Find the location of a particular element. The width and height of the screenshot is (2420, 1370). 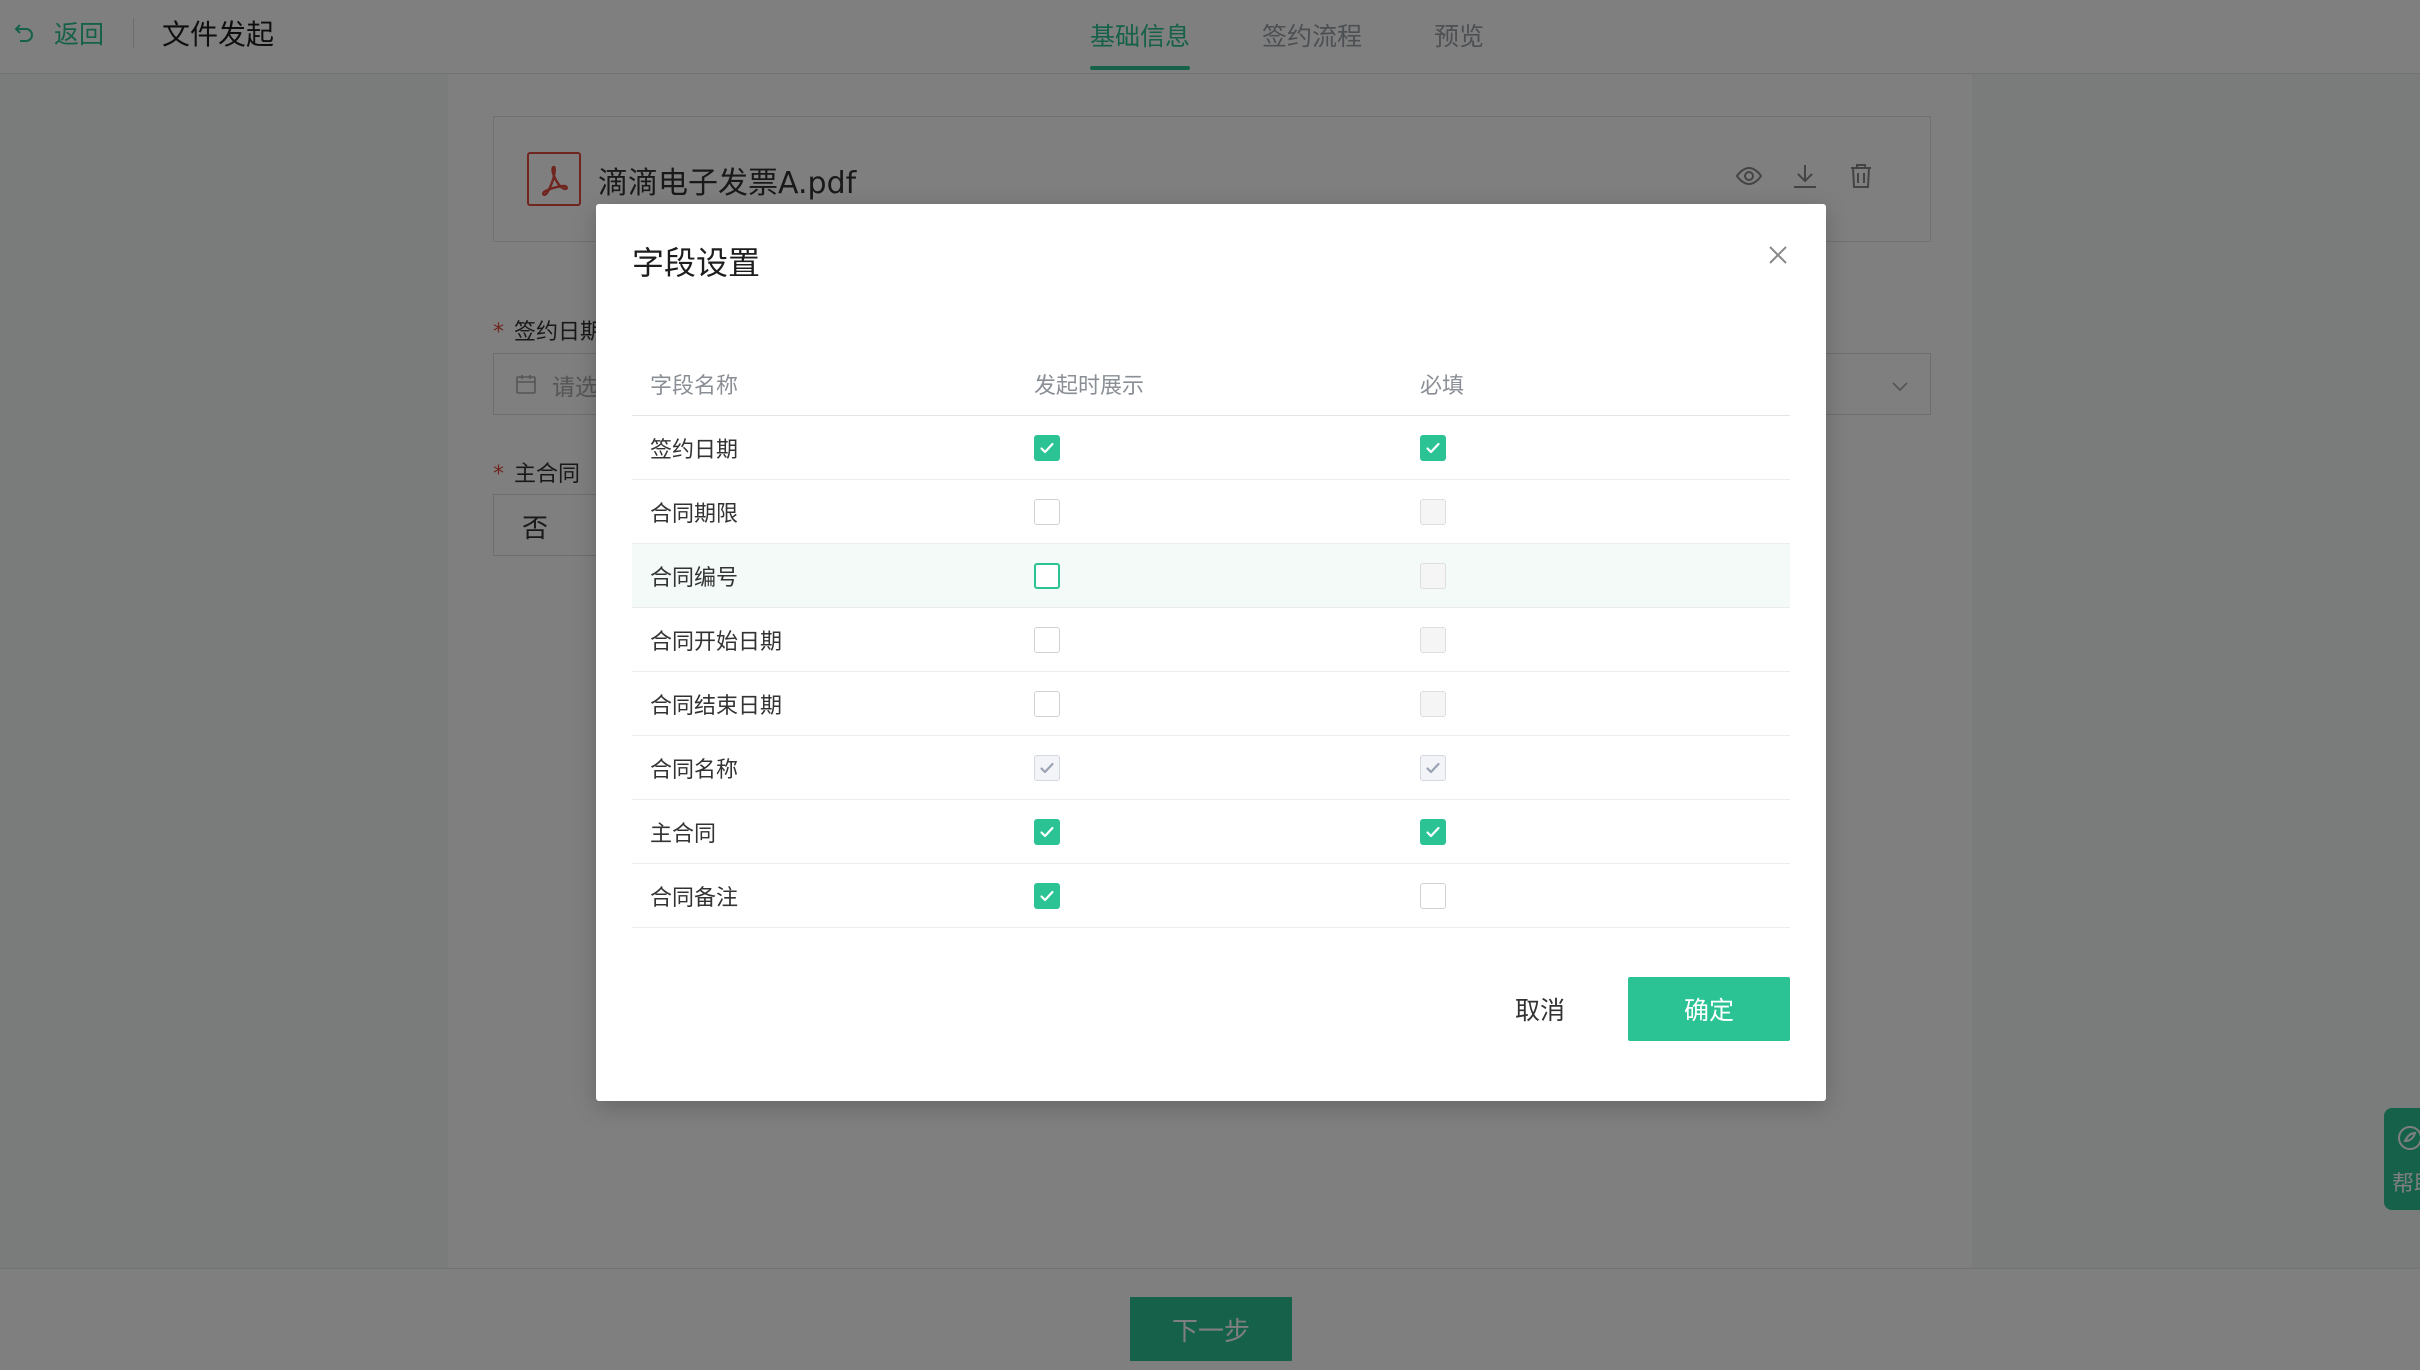

field-name-cell: 合同编号 is located at coordinates (694, 578).